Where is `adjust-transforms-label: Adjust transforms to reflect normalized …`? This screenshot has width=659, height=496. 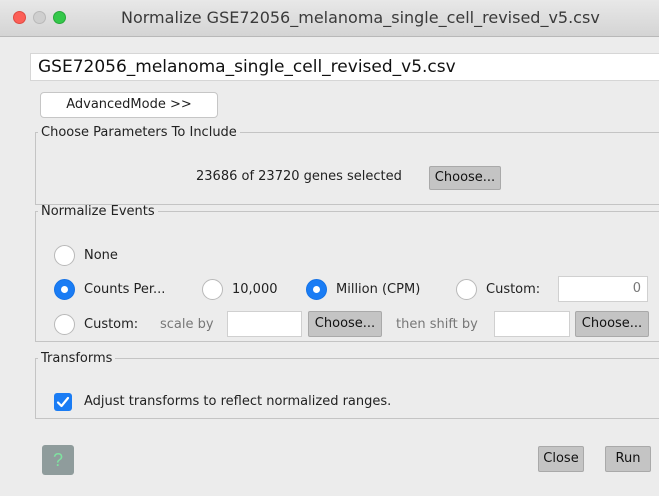
adjust-transforms-label: Adjust transforms to reflect normalized … is located at coordinates (238, 401).